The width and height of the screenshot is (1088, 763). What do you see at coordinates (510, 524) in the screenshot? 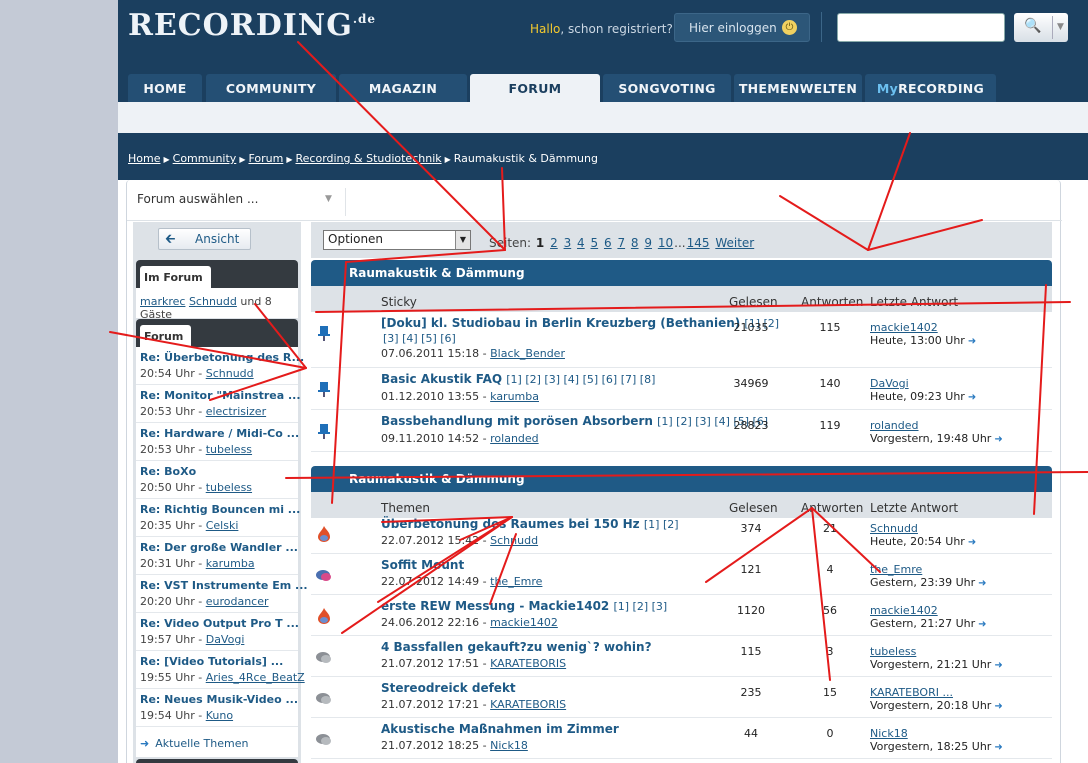
I see `topic-title-link: Überbetonung des Raumes bei 150 Hz` at bounding box center [510, 524].